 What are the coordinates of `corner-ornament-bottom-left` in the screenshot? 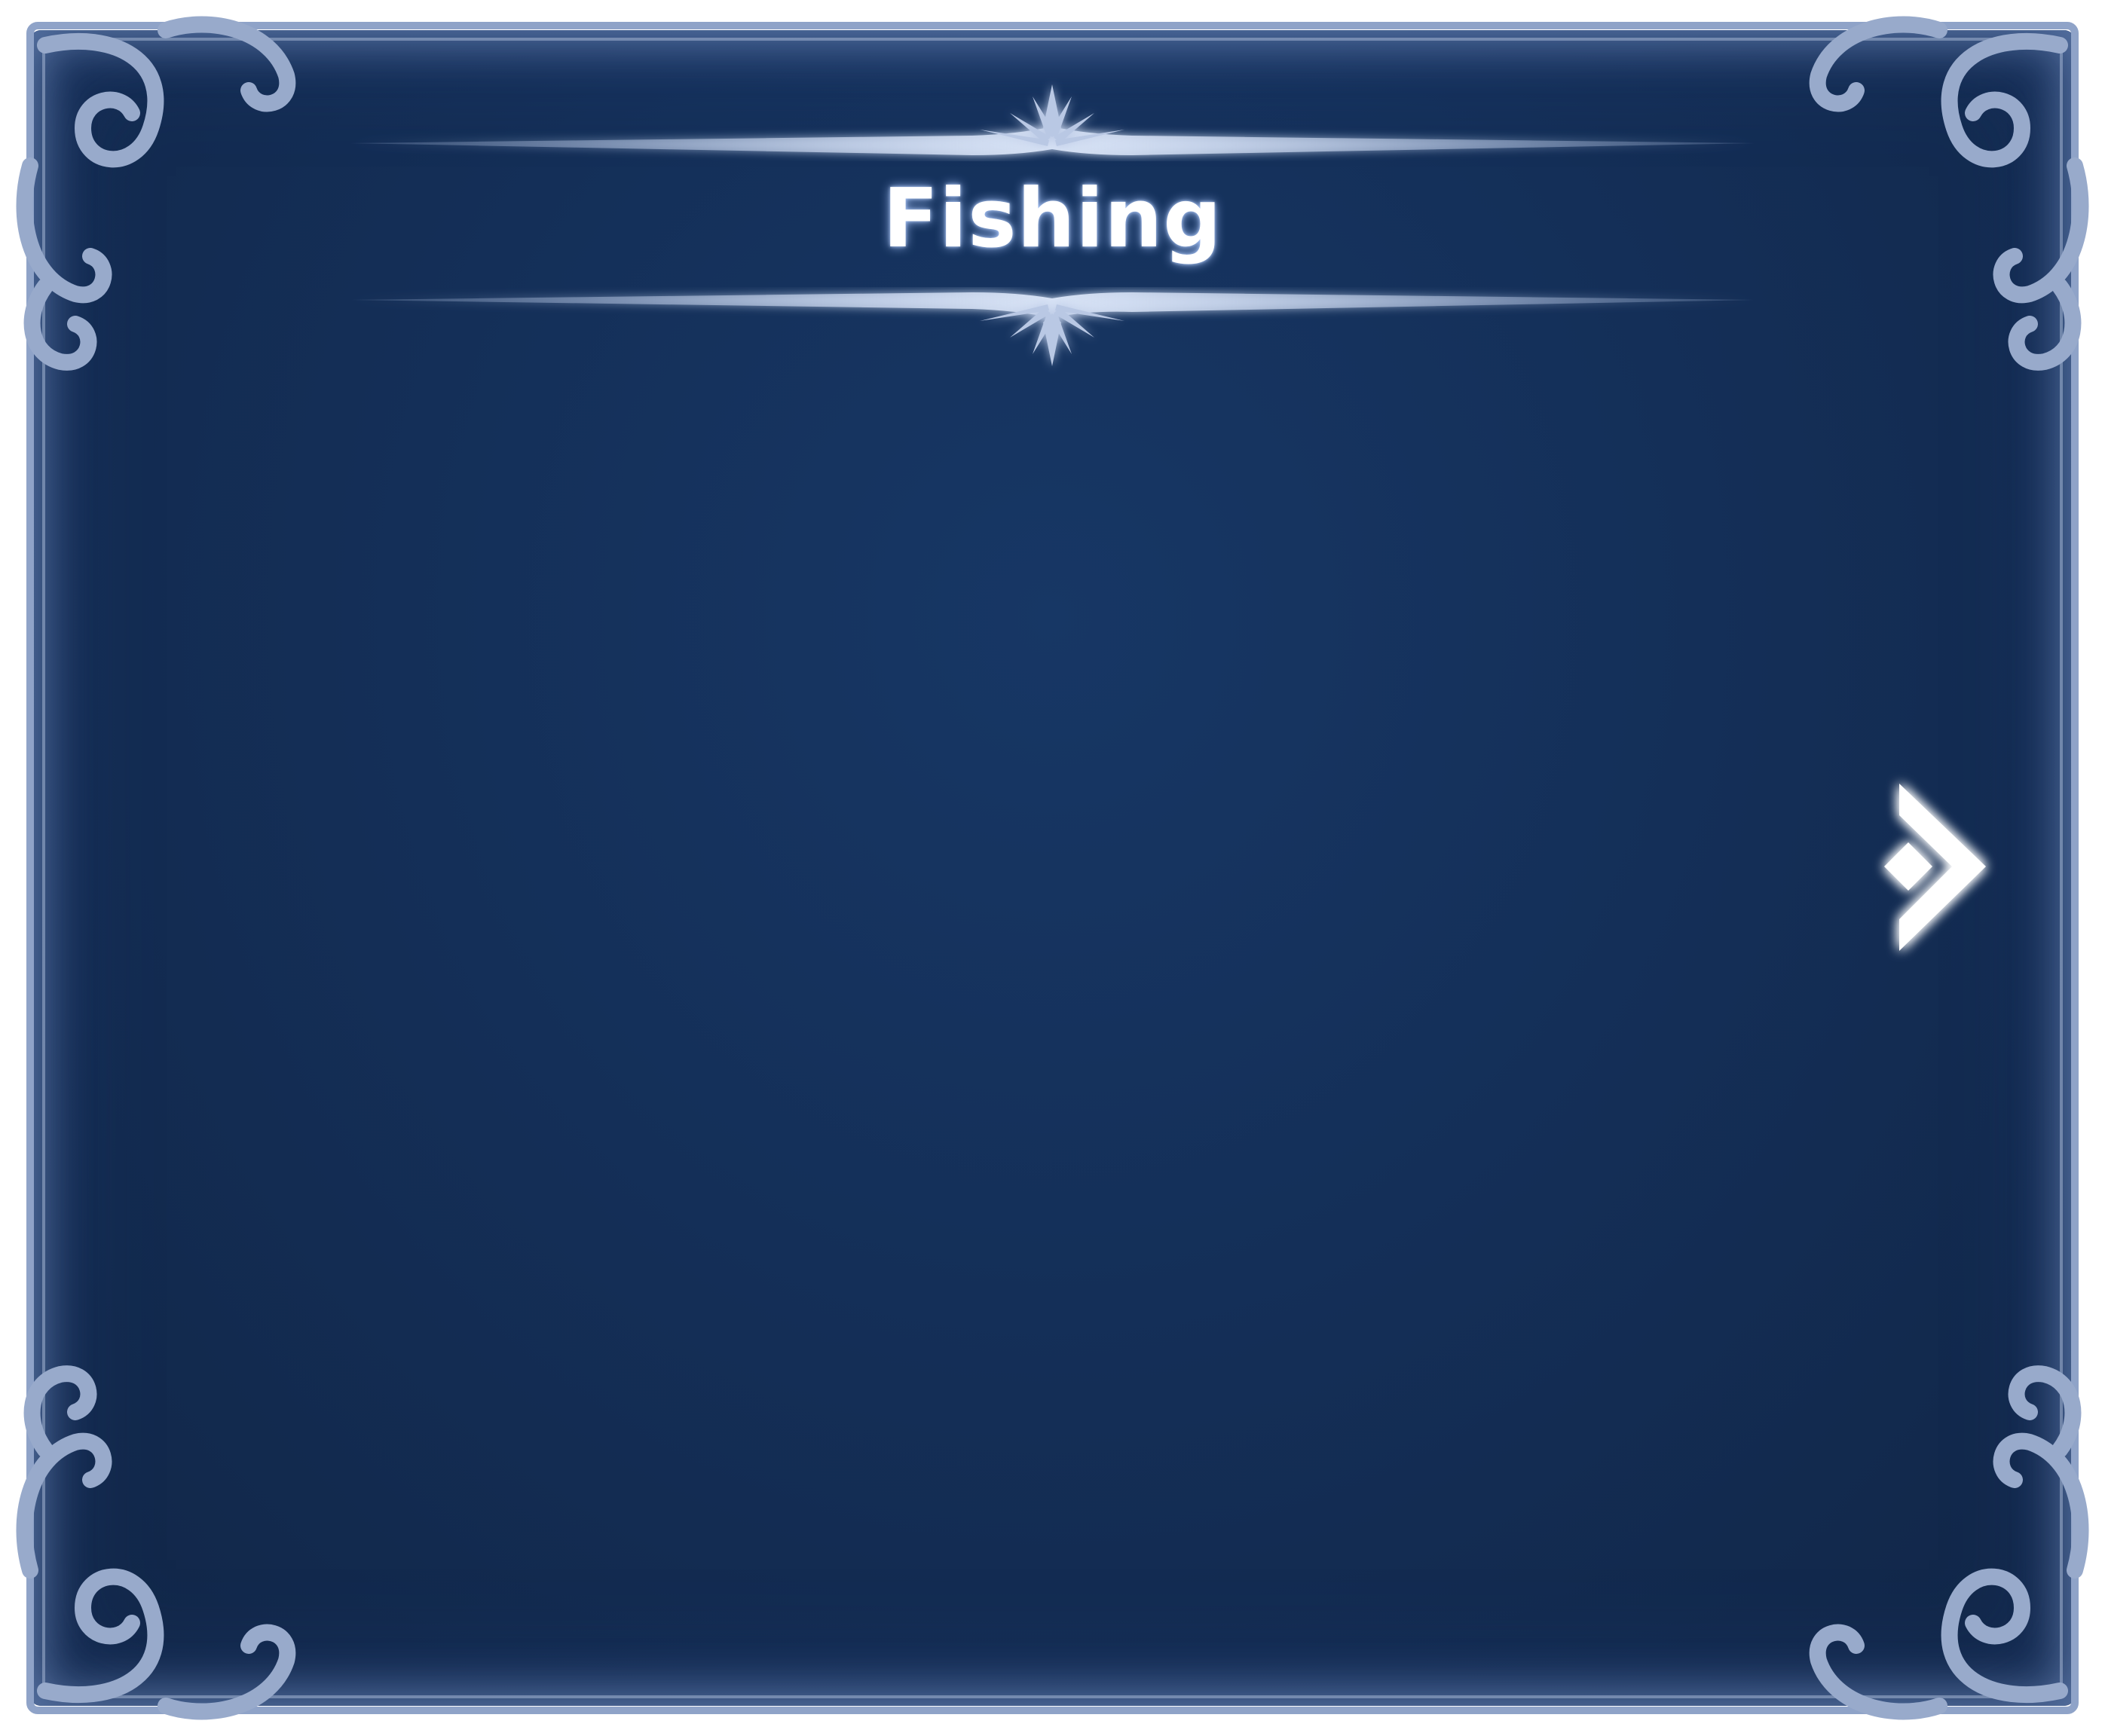 It's located at (156, 1542).